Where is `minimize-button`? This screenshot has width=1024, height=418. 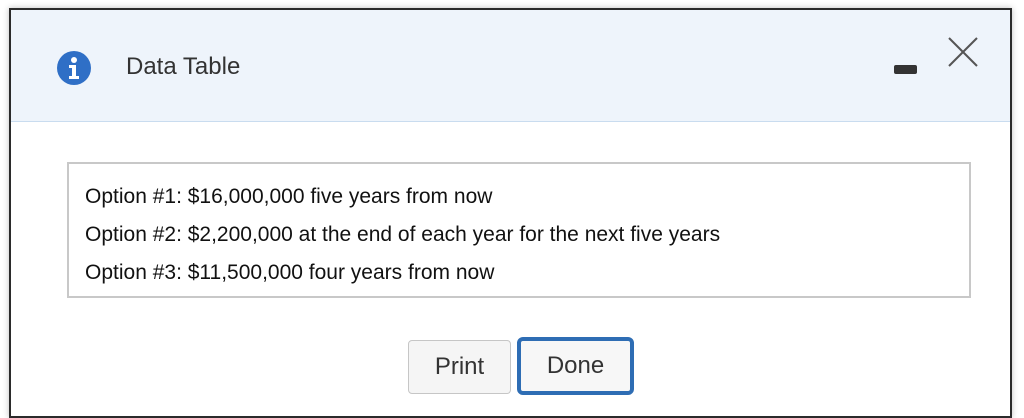
minimize-button is located at coordinates (905, 70).